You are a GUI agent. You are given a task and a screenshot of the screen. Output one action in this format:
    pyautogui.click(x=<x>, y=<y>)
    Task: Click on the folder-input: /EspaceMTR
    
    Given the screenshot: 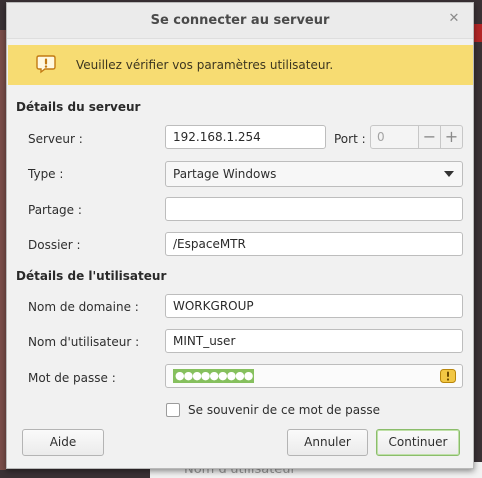 What is the action you would take?
    pyautogui.click(x=314, y=244)
    